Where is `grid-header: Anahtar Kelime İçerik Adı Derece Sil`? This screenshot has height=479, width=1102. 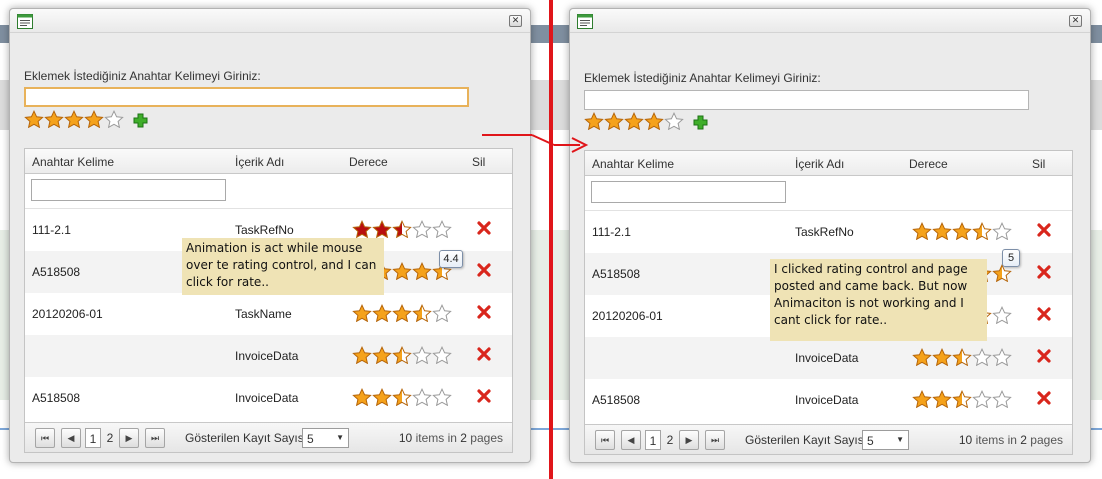 grid-header: Anahtar Kelime İçerik Adı Derece Sil is located at coordinates (828, 163).